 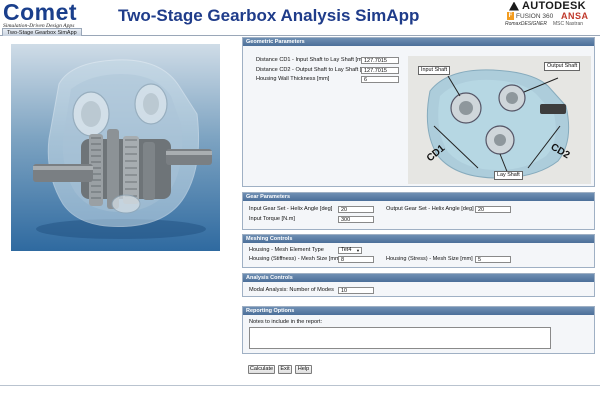 I want to click on fusion360-logo: F FUSION 360, so click(x=530, y=16).